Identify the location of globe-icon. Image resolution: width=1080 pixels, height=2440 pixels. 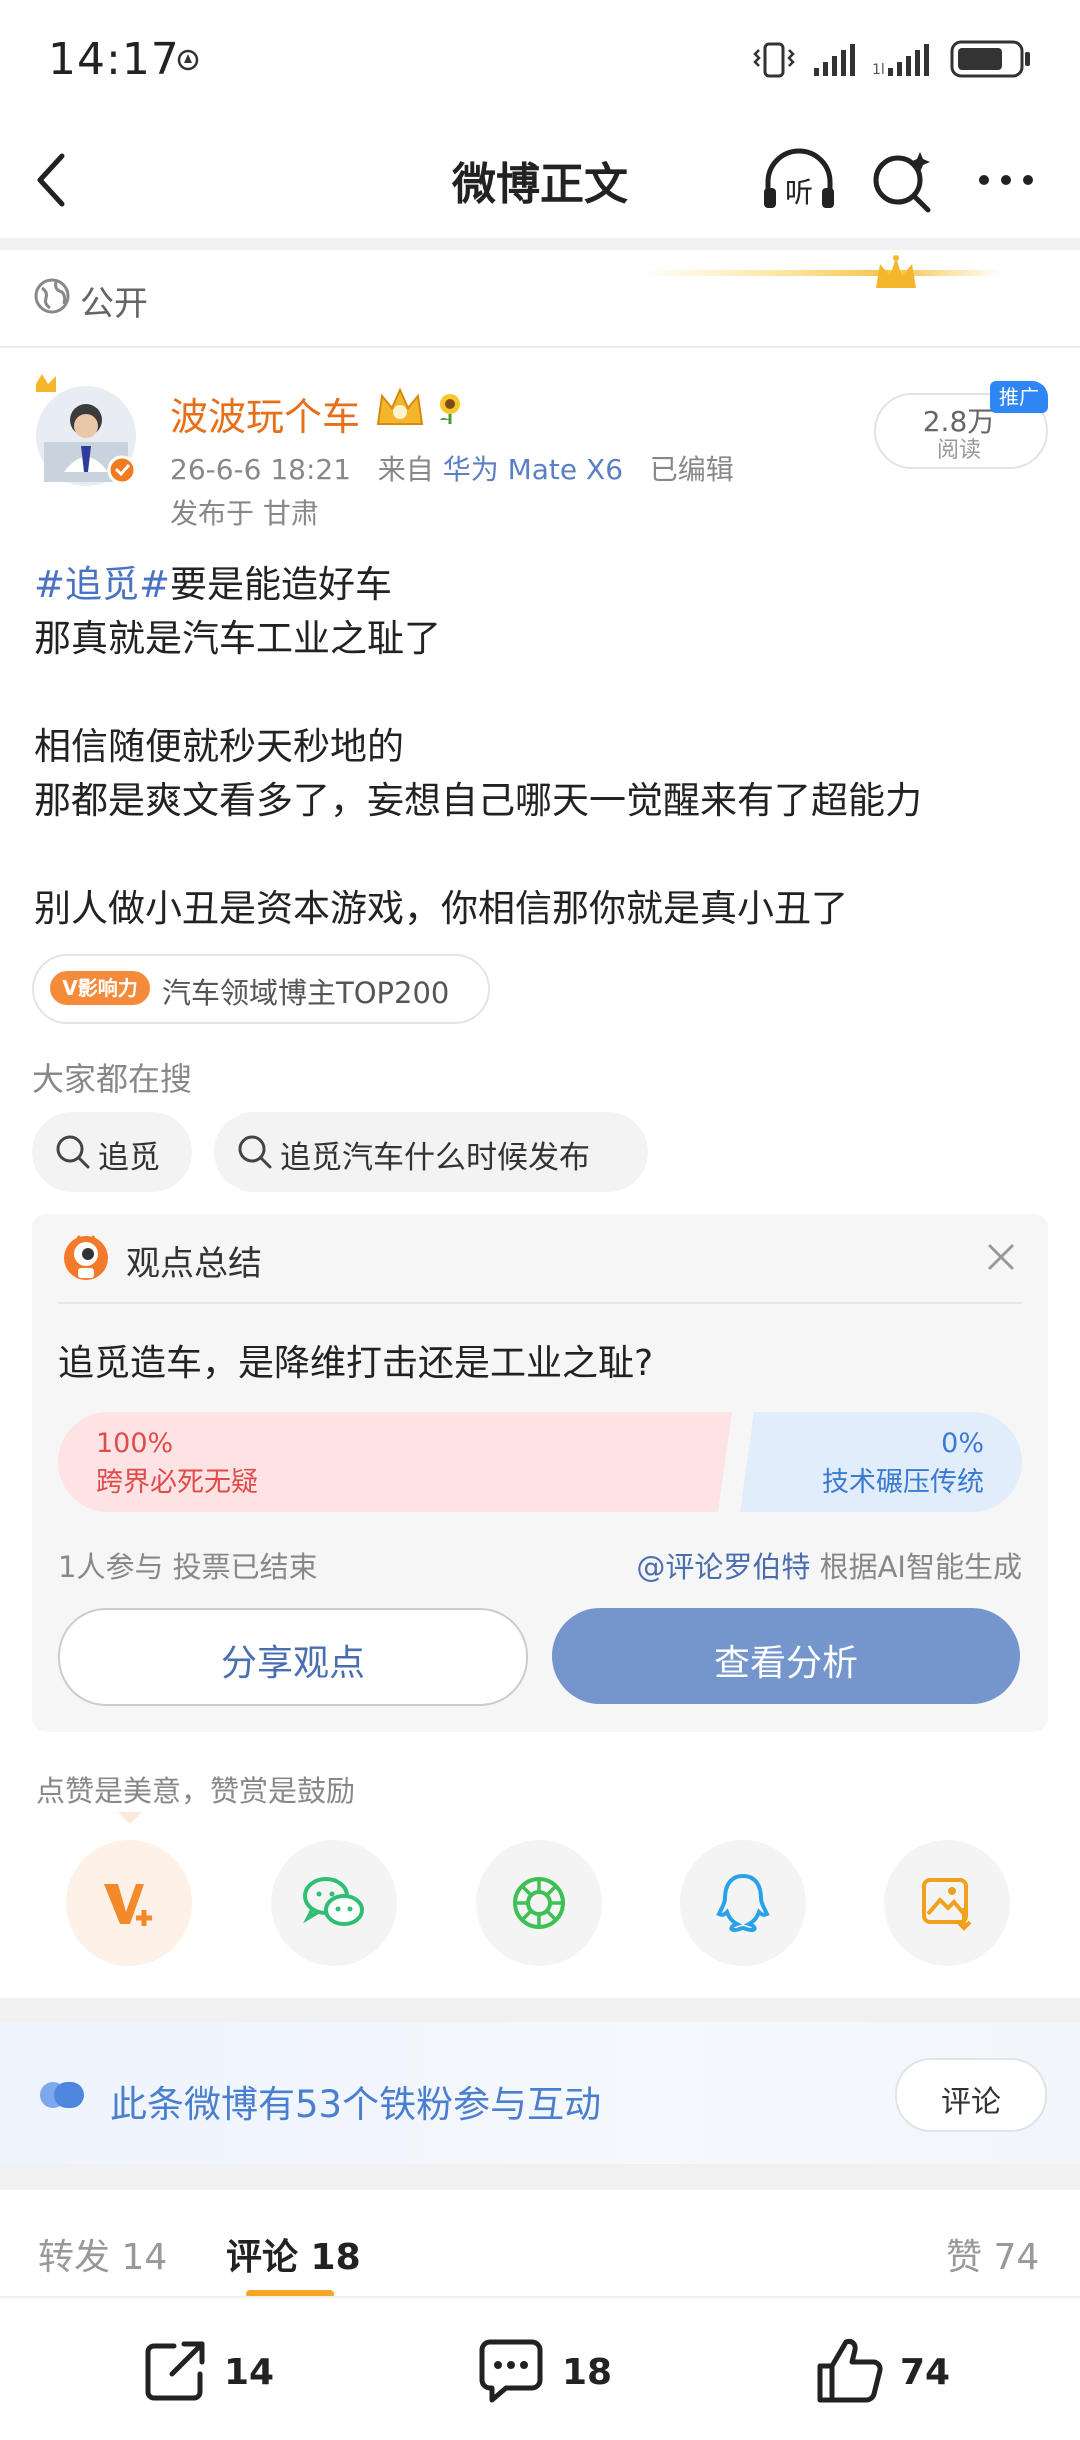
(52, 296).